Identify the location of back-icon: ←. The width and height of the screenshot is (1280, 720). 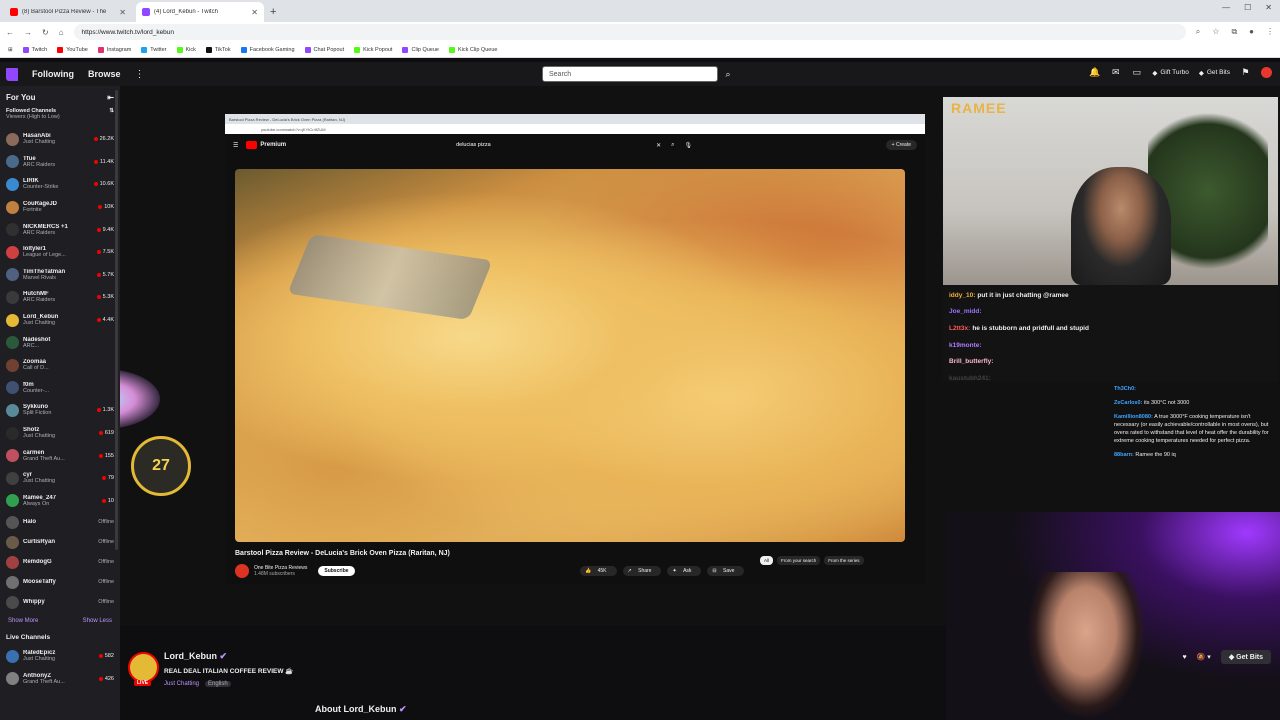
(10, 32).